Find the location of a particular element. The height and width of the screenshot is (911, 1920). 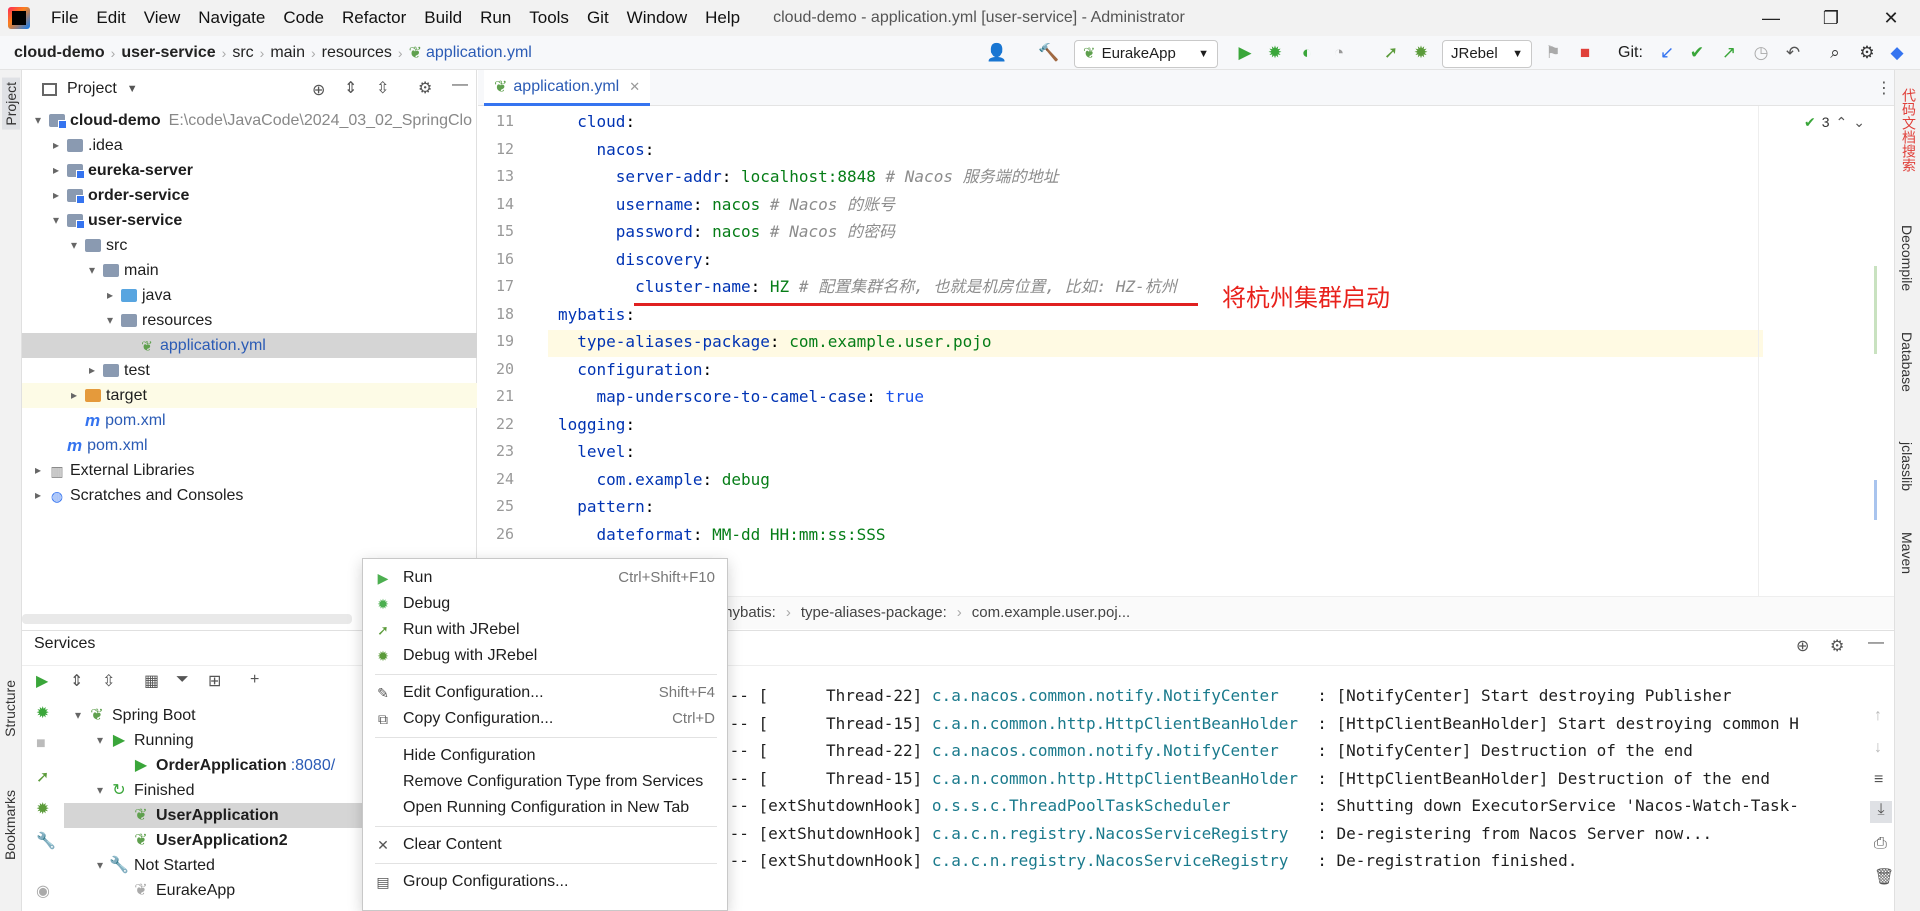

project-tree-item: ▾ user-service is located at coordinates (115, 220).